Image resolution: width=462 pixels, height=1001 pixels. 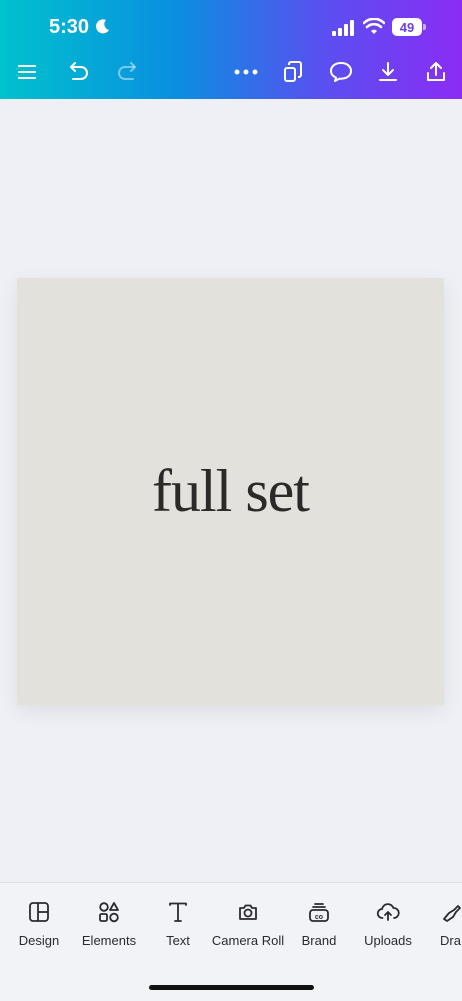 I want to click on home-indicator, so click(x=231, y=987).